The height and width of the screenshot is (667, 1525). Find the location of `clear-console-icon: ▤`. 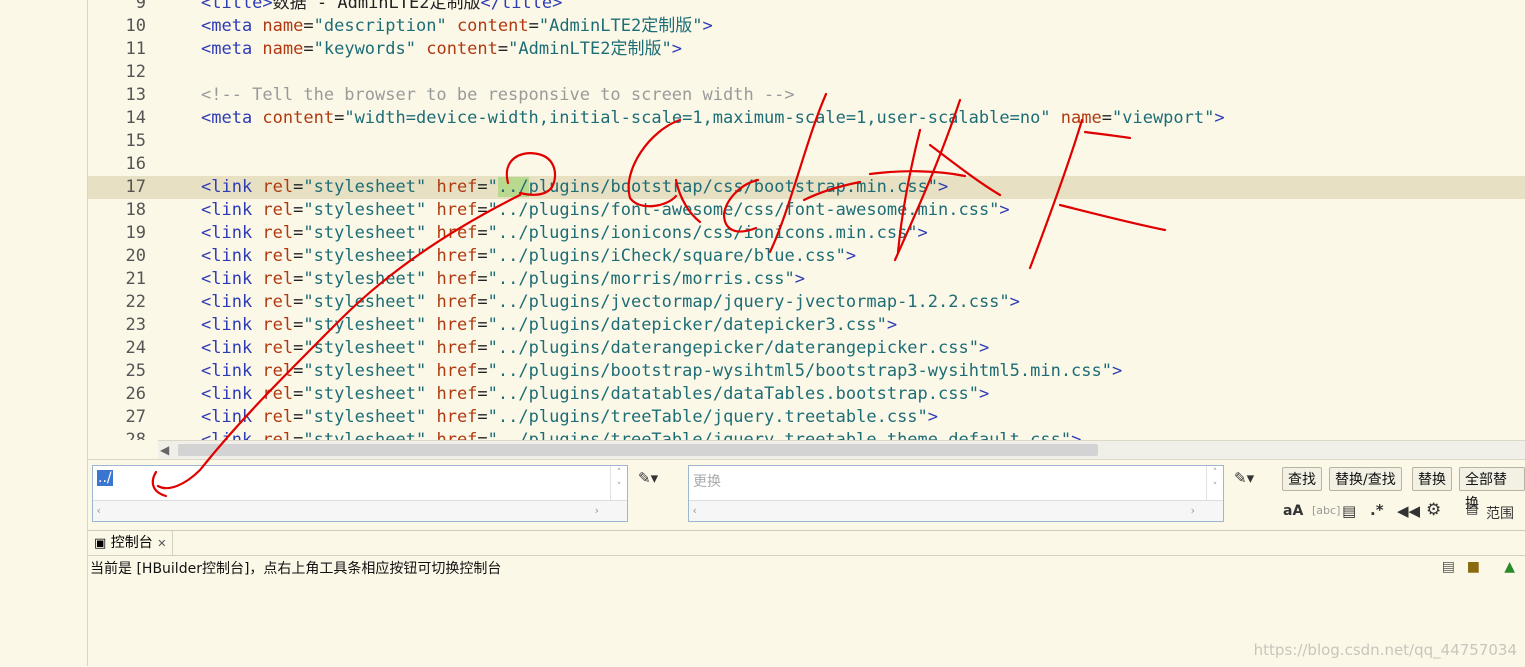

clear-console-icon: ▤ is located at coordinates (1448, 567).